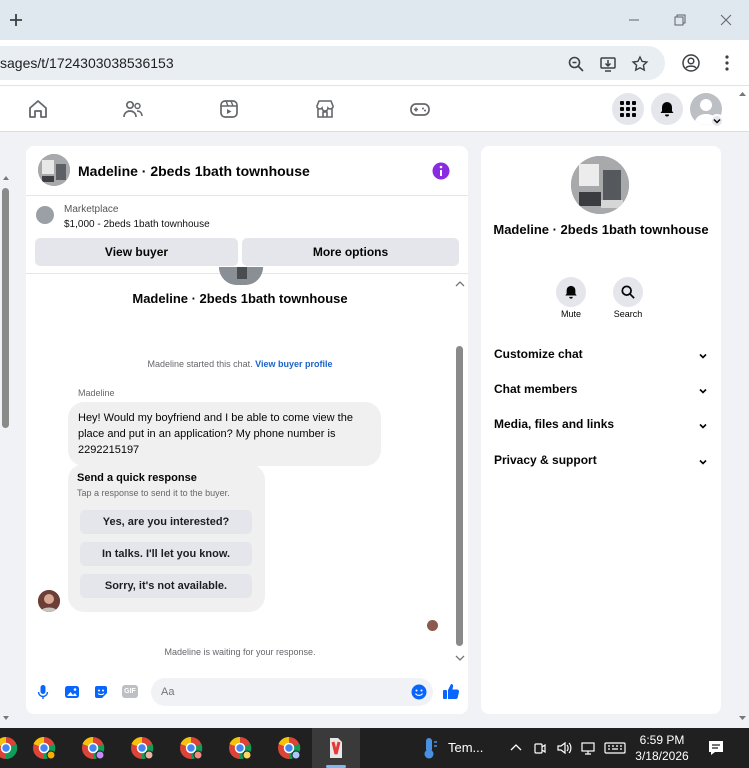  What do you see at coordinates (194, 171) in the screenshot?
I see `chat-title: Madeline · 2beds 1bath townhouse` at bounding box center [194, 171].